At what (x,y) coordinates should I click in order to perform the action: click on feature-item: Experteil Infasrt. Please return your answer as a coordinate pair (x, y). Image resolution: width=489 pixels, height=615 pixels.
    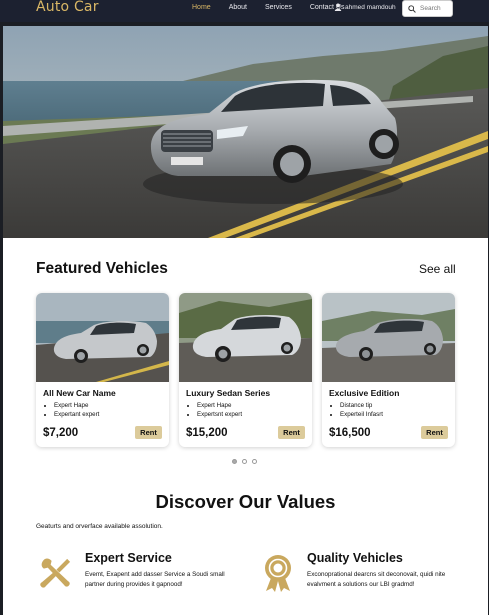
    Looking at the image, I should click on (361, 414).